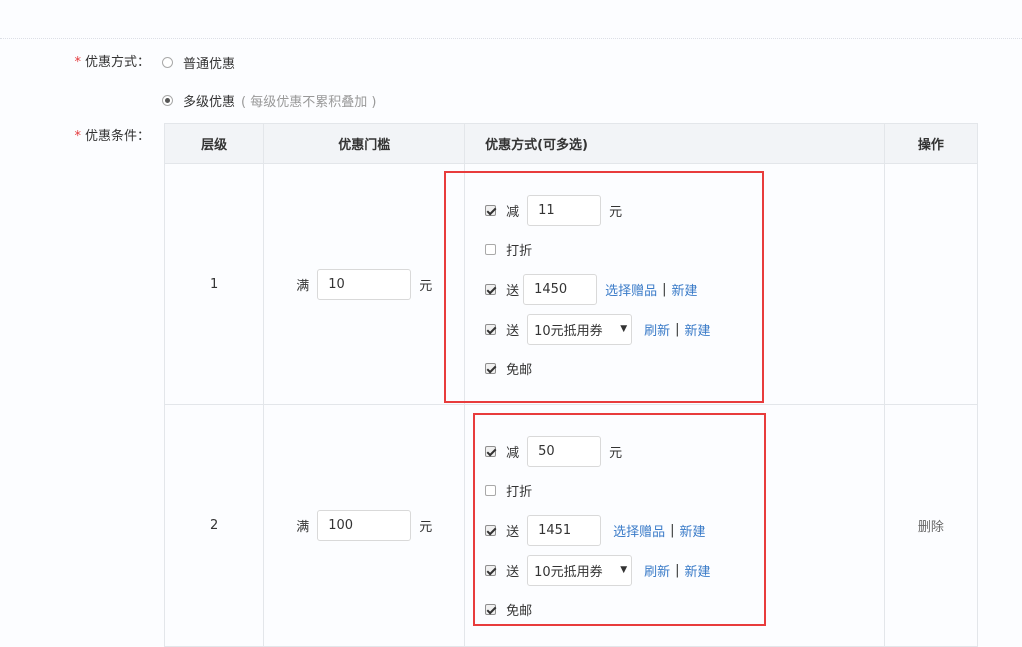 The width and height of the screenshot is (1022, 647). I want to click on table-header-row: 层级 优惠门槛 优惠方式(可多选) 操作, so click(571, 143).